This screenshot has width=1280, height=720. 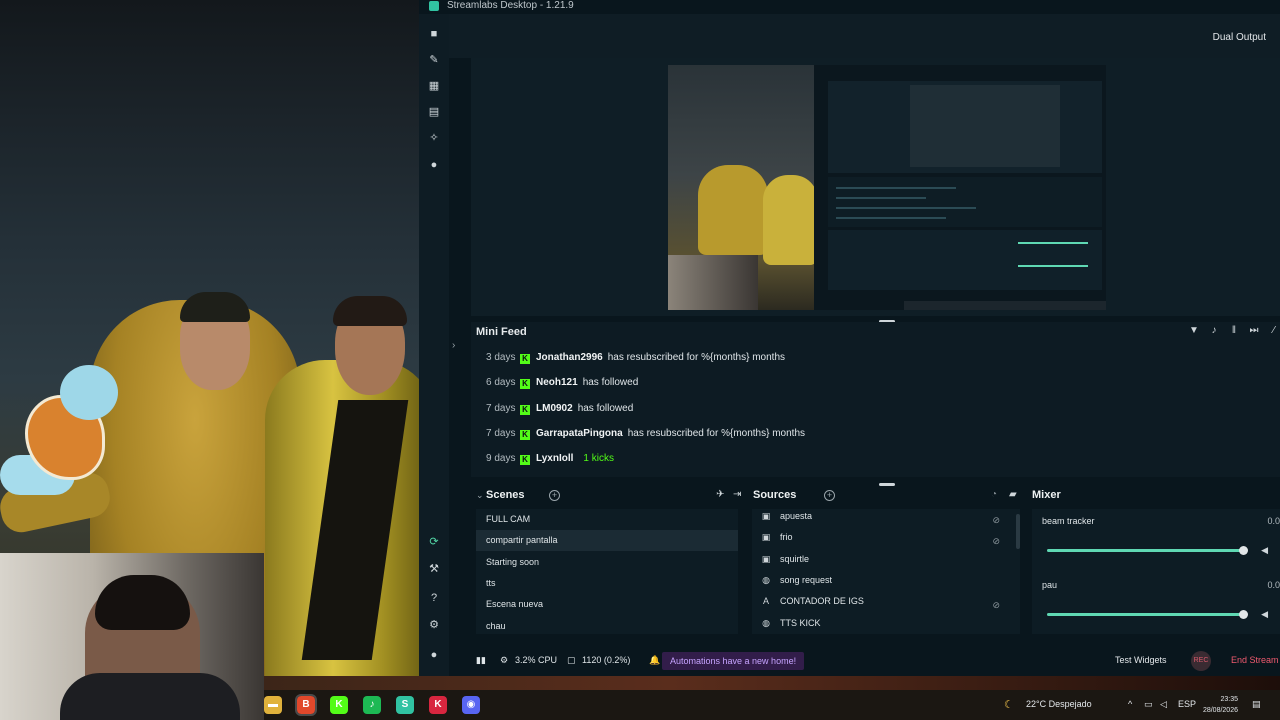 What do you see at coordinates (607, 626) in the screenshot?
I see `scene-item: chau` at bounding box center [607, 626].